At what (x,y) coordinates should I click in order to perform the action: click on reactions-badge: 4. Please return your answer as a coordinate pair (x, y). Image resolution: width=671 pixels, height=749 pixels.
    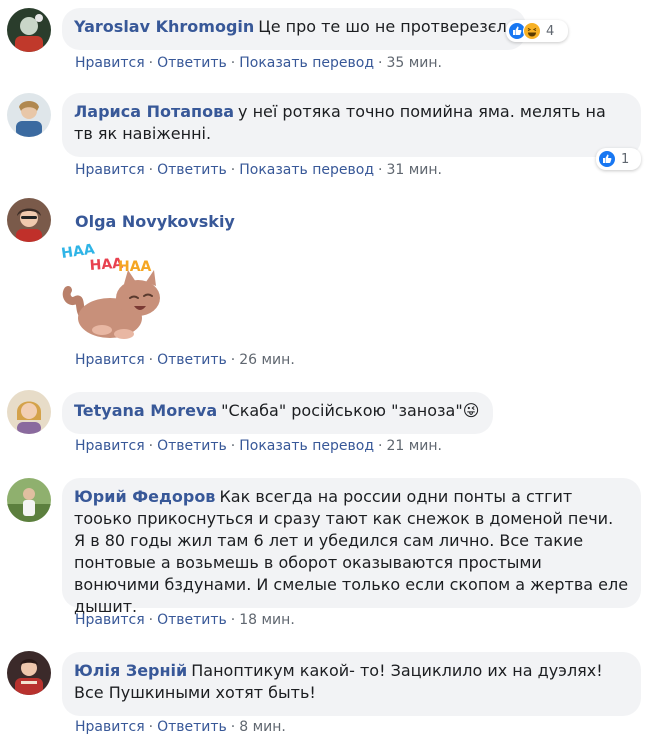
    Looking at the image, I should click on (537, 31).